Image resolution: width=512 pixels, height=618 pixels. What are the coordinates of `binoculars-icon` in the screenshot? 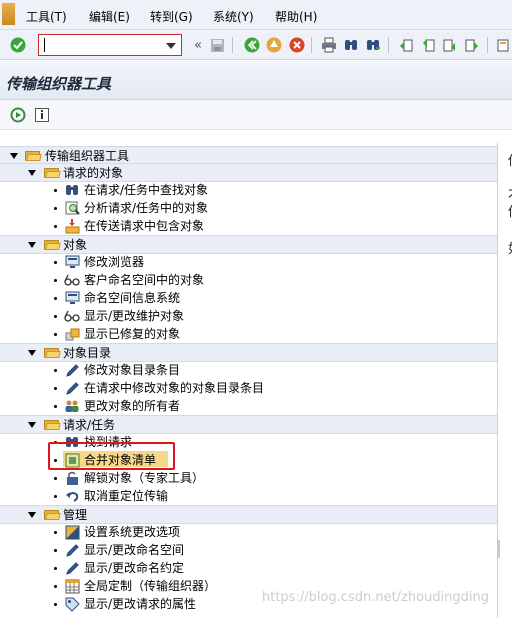 It's located at (72, 190).